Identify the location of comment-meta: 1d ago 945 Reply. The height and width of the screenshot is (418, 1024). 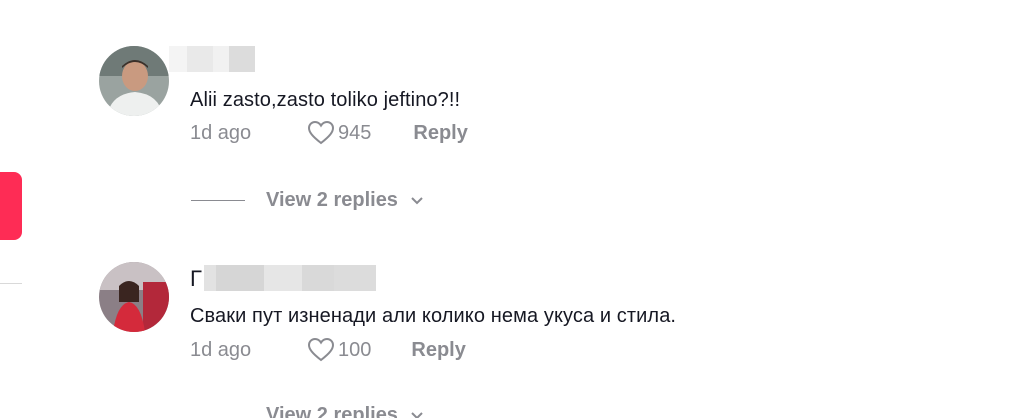
(329, 133).